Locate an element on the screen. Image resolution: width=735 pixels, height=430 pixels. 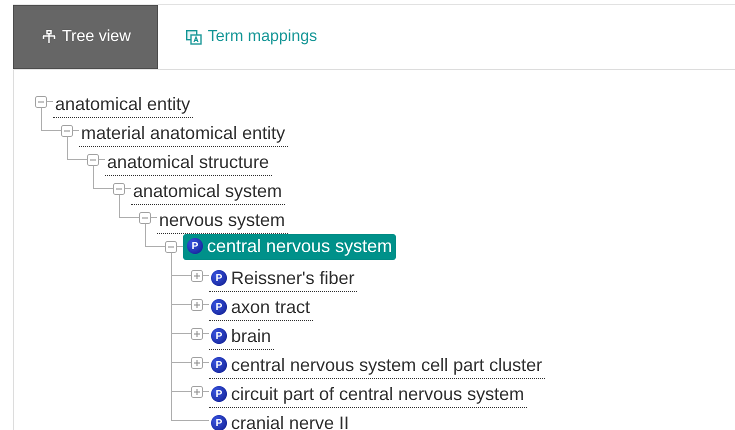
tree-item-label: central nervous system is located at coordinates (299, 246).